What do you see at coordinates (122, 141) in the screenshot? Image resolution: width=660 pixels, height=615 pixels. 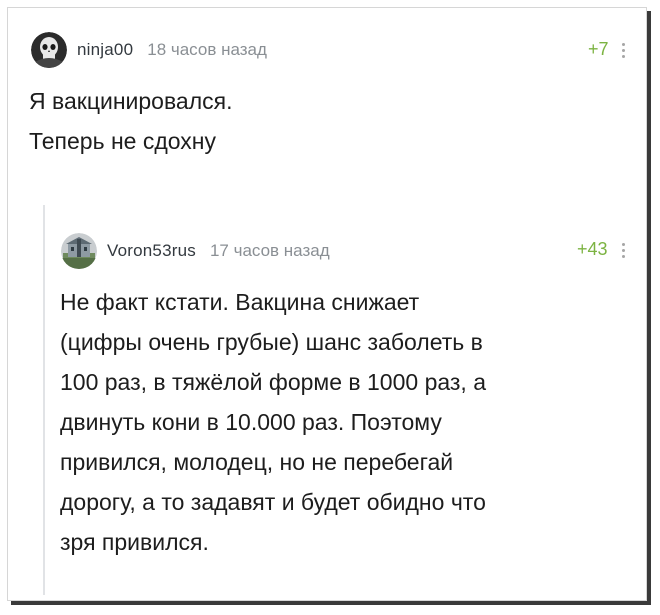 I see `comment-text-line: Теперь не сдохну` at bounding box center [122, 141].